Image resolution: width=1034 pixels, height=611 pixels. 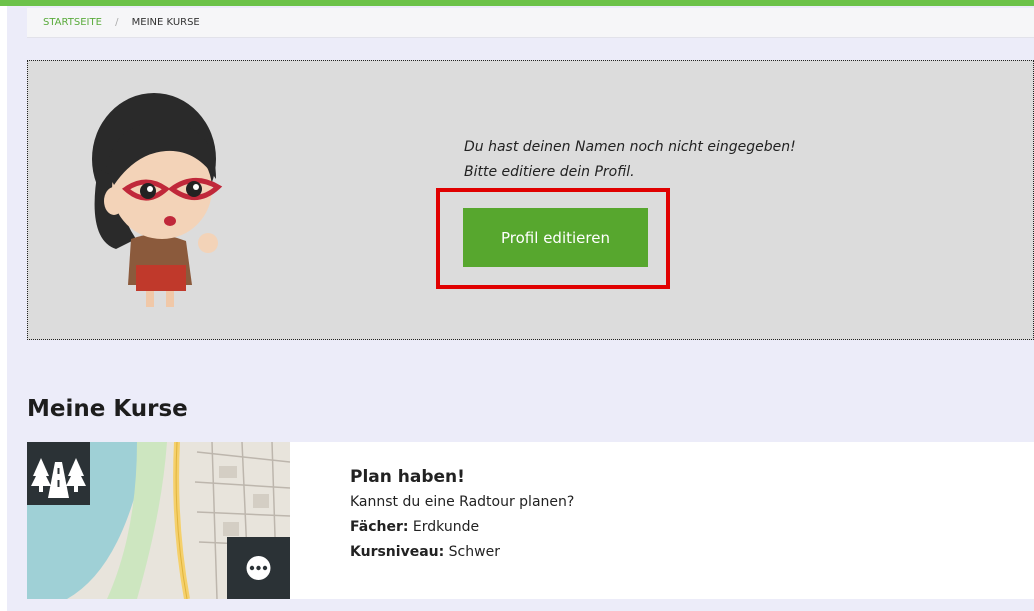 I want to click on notice-line-2: Bitte editiere dein Profil., so click(x=549, y=172).